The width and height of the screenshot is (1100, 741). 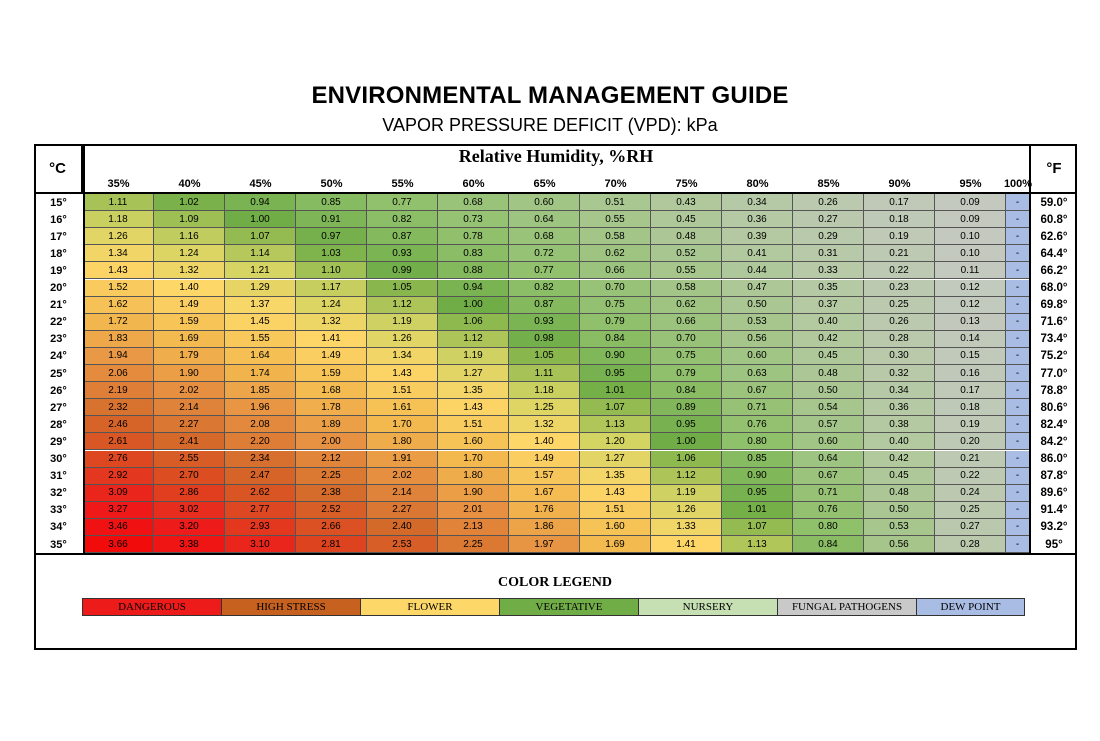 What do you see at coordinates (899, 356) in the screenshot?
I see `vpd-cell: 0.30` at bounding box center [899, 356].